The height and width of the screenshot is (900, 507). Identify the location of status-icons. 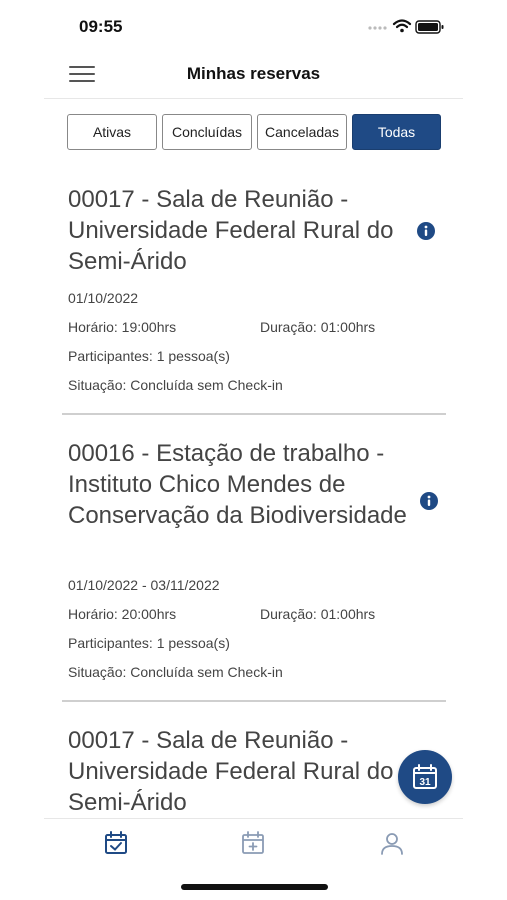
(406, 26).